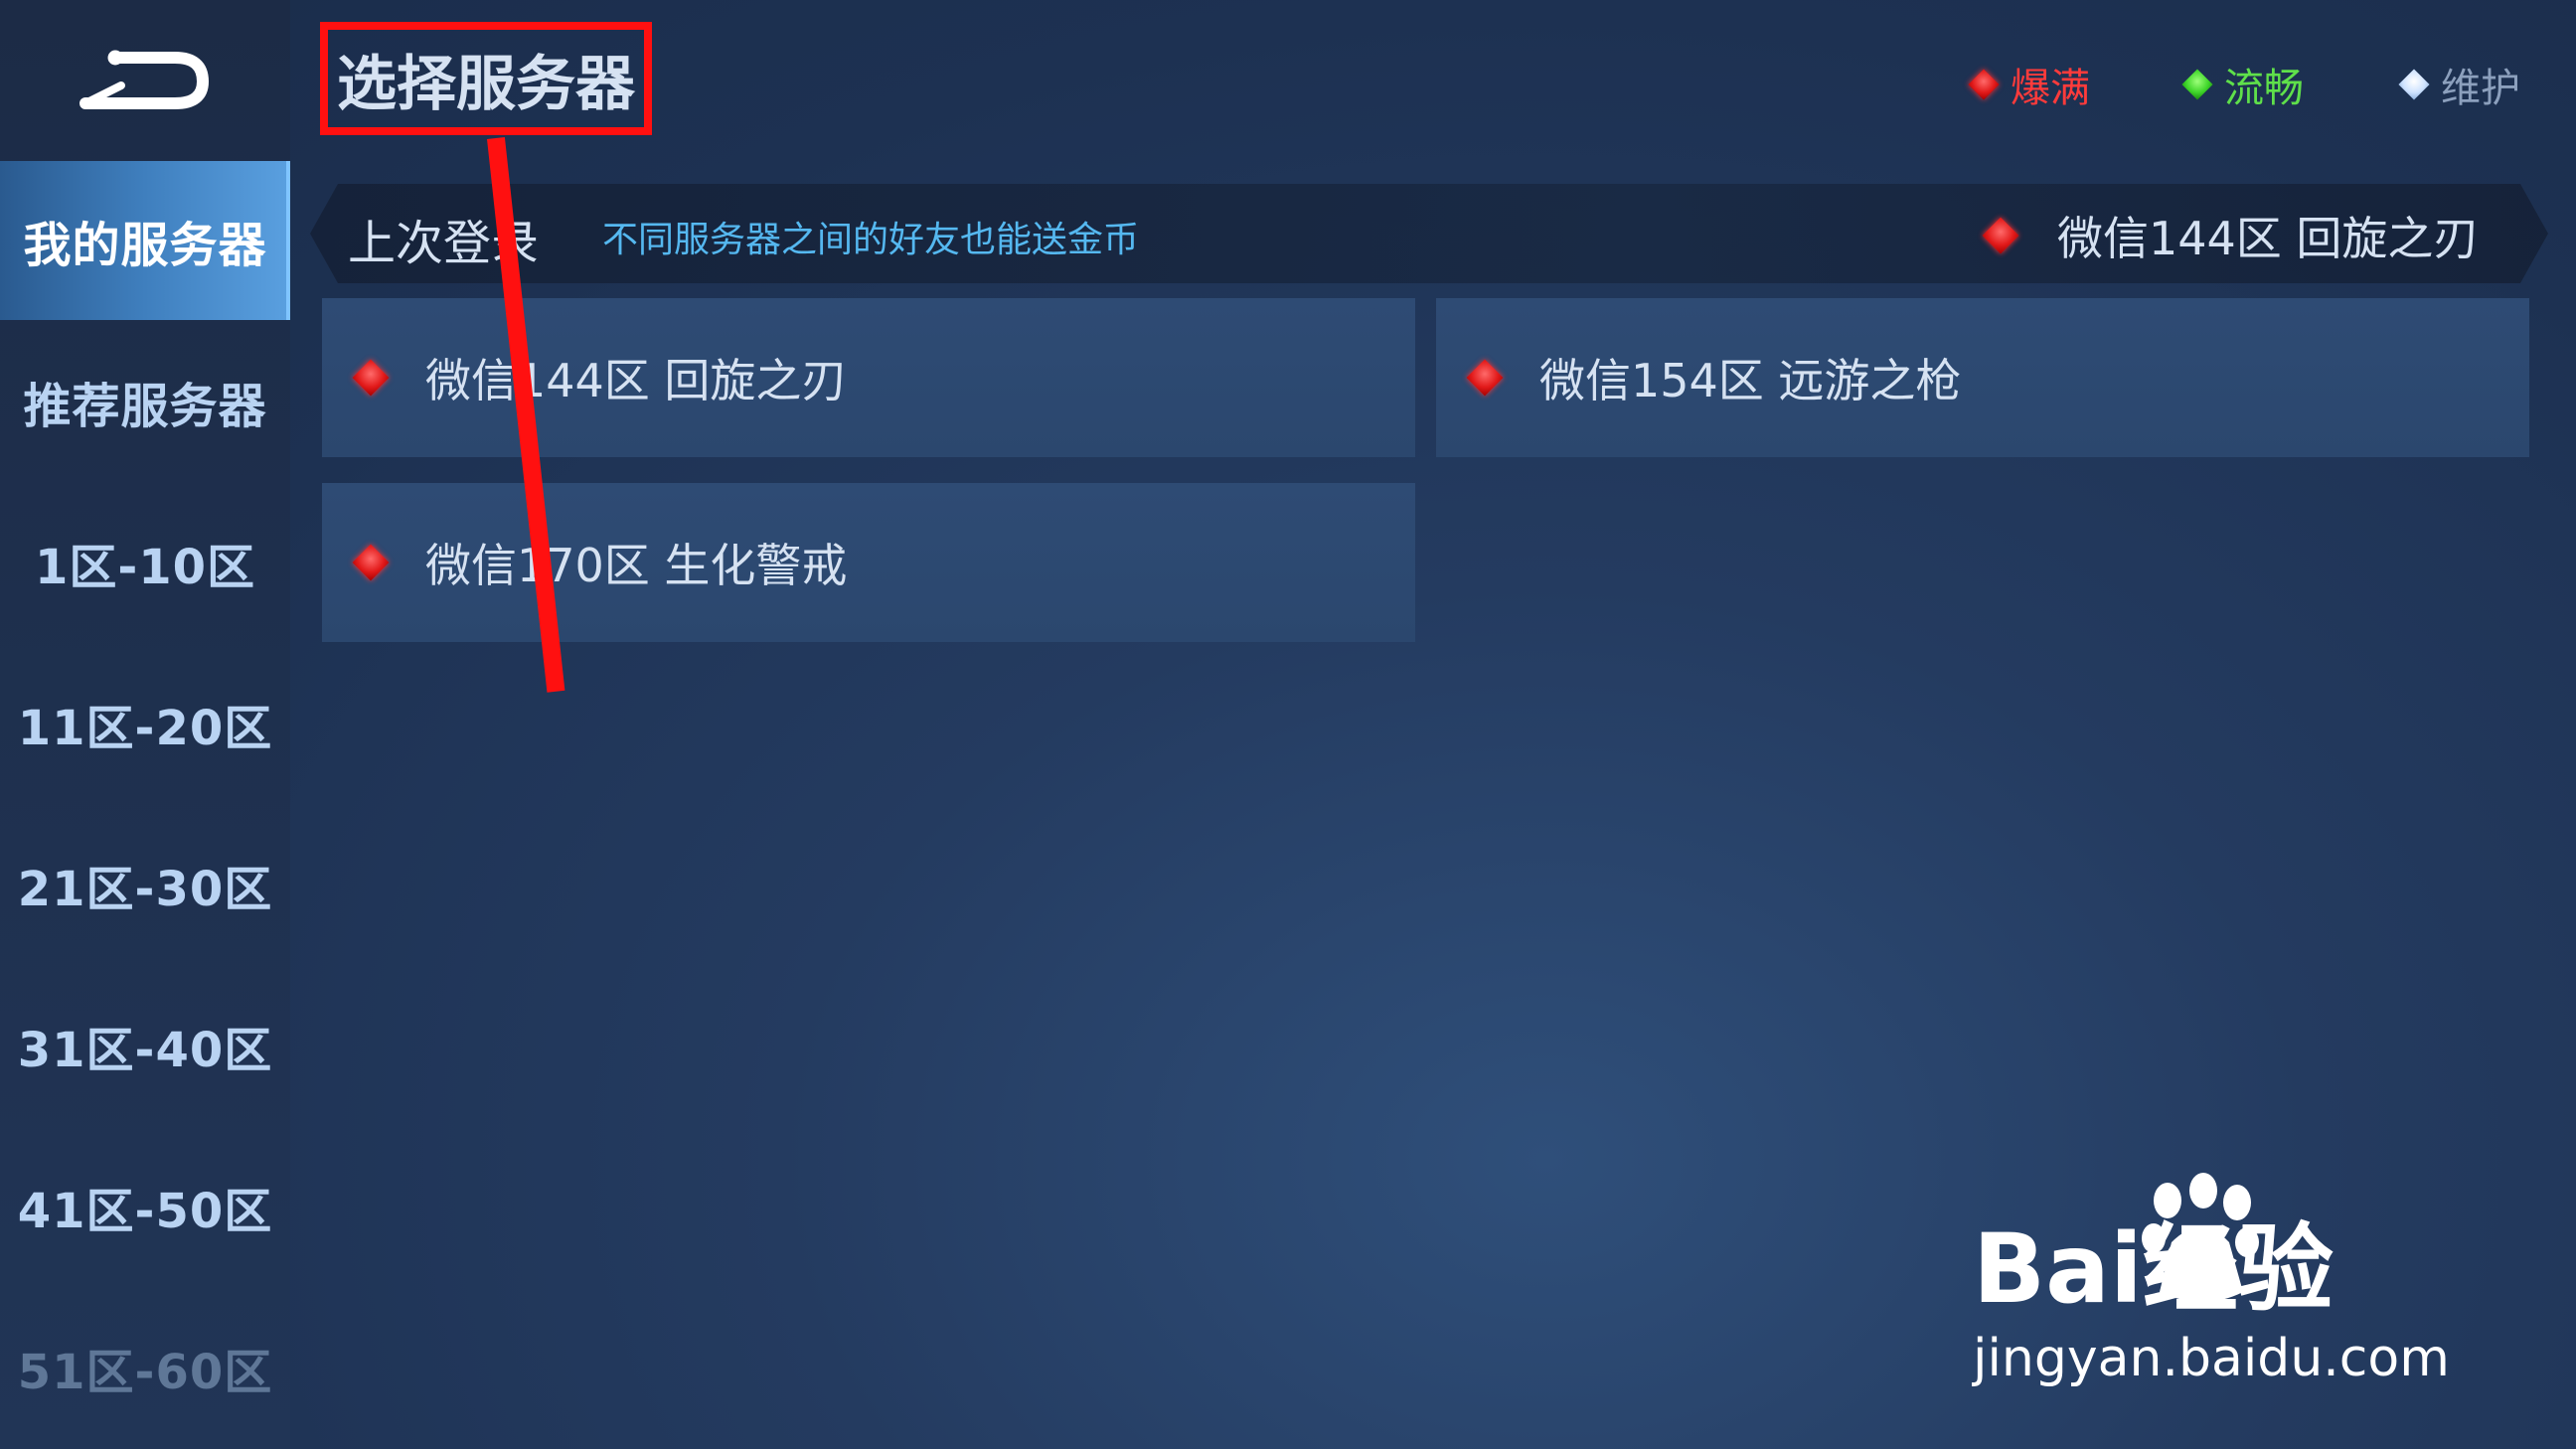 The image size is (2576, 1449). What do you see at coordinates (145, 406) in the screenshot?
I see `sidebar-item-label: 推荐服务器` at bounding box center [145, 406].